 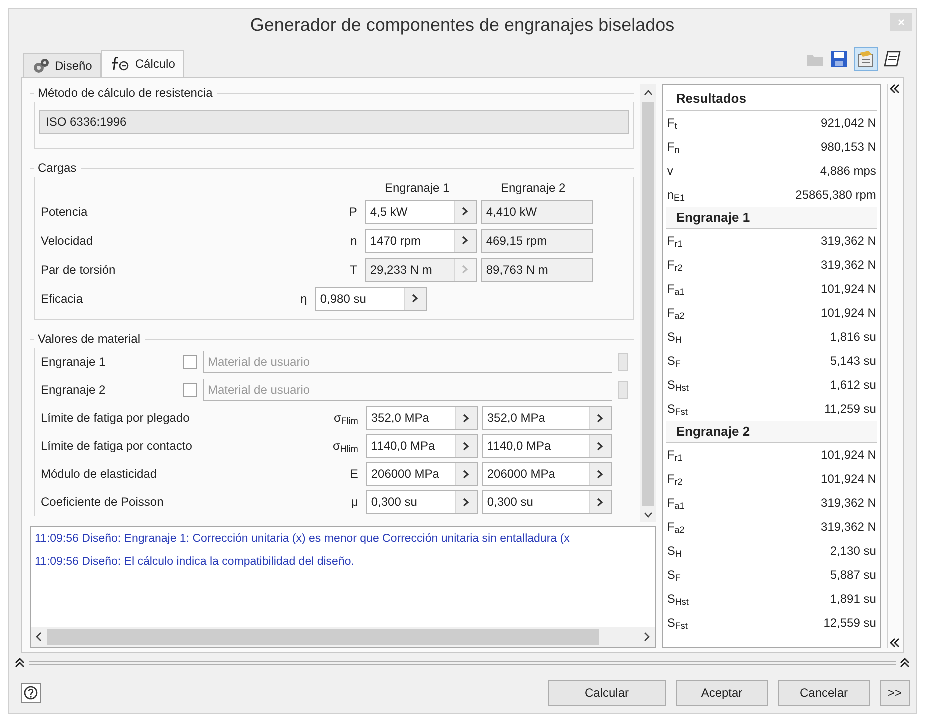 I want to click on value-field: 1470 rpm, so click(x=421, y=240).